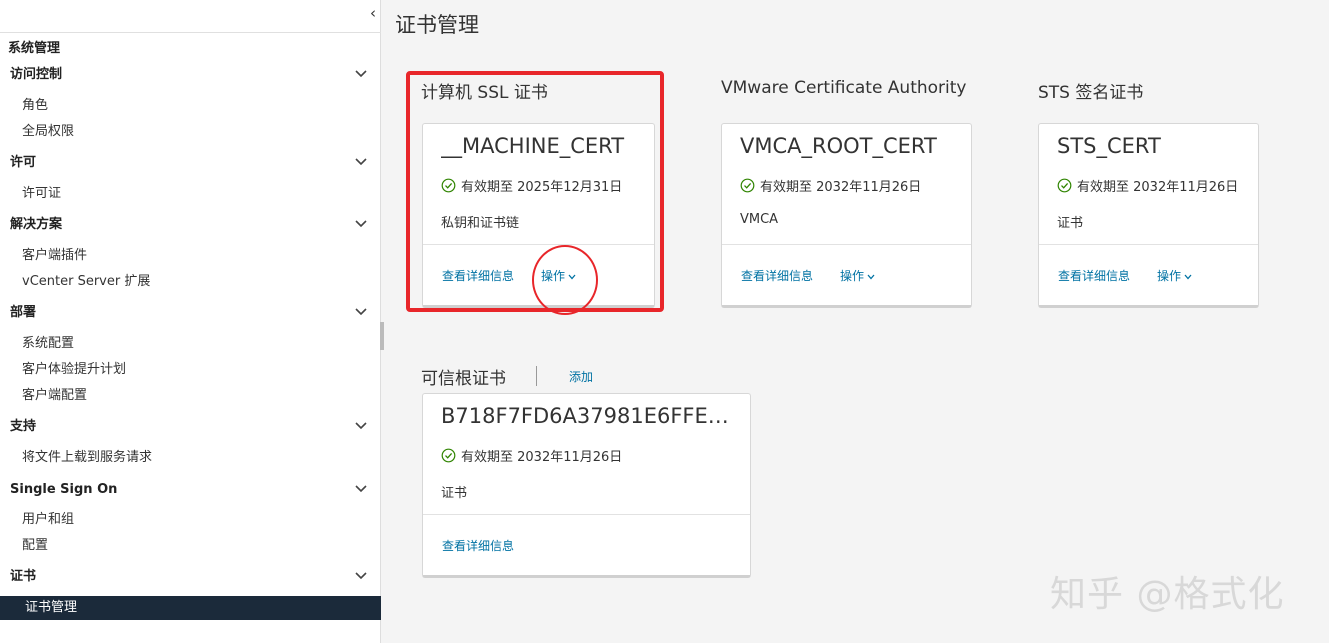 The width and height of the screenshot is (1329, 643). What do you see at coordinates (190, 75) in the screenshot?
I see `section-access-control: 访问控制` at bounding box center [190, 75].